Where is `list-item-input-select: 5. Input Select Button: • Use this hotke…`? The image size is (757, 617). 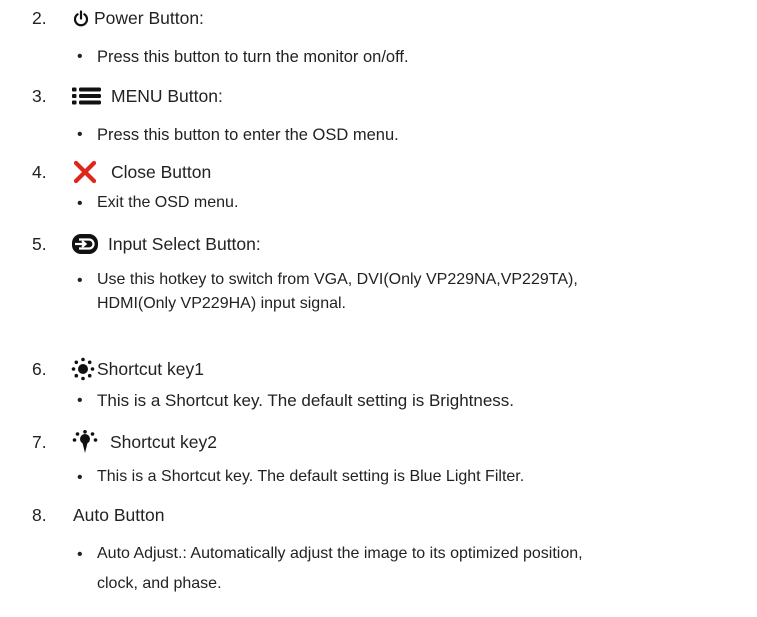 list-item-input-select: 5. Input Select Button: • Use this hotke… is located at coordinates (378, 271).